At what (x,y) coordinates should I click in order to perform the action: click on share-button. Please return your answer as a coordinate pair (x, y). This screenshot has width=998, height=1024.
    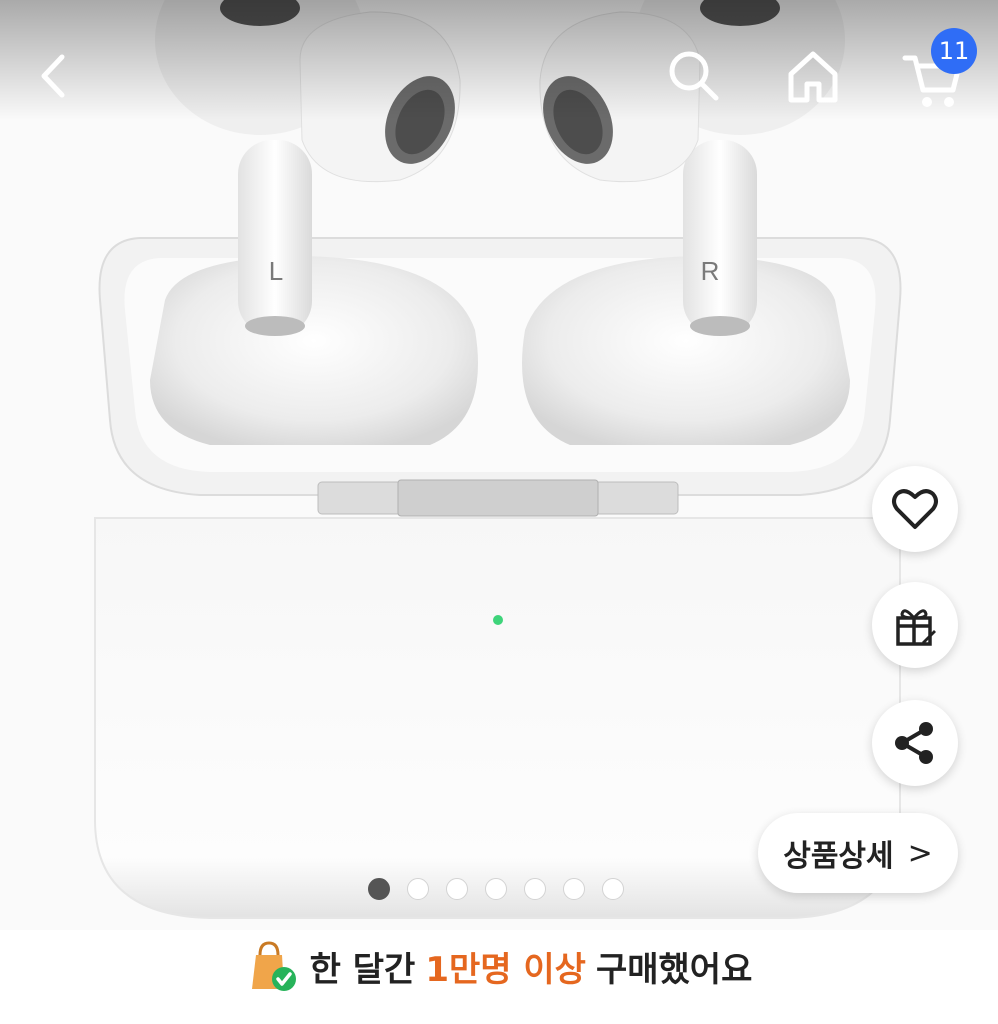
    Looking at the image, I should click on (915, 743).